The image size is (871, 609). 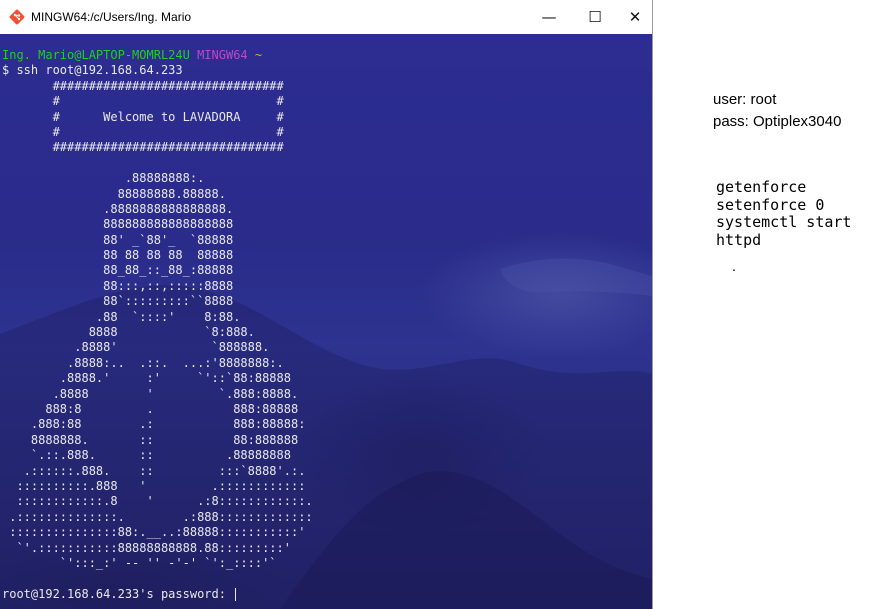 What do you see at coordinates (745, 99) in the screenshot?
I see `note-user: user: root` at bounding box center [745, 99].